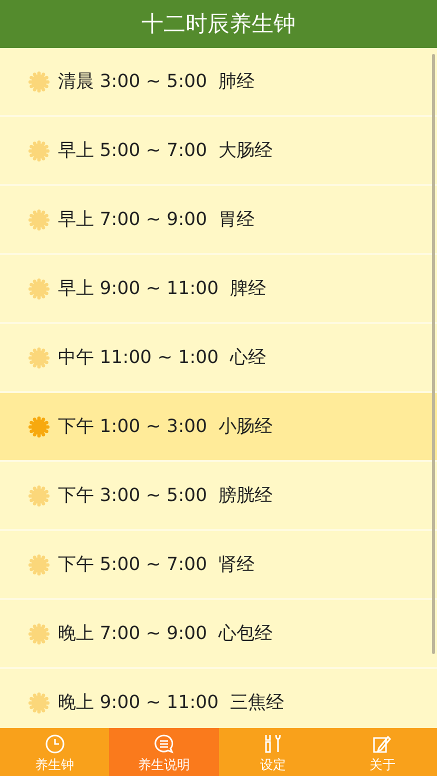 The height and width of the screenshot is (776, 437). Describe the element at coordinates (219, 24) in the screenshot. I see `app-title: 十二时辰养生钟` at that location.